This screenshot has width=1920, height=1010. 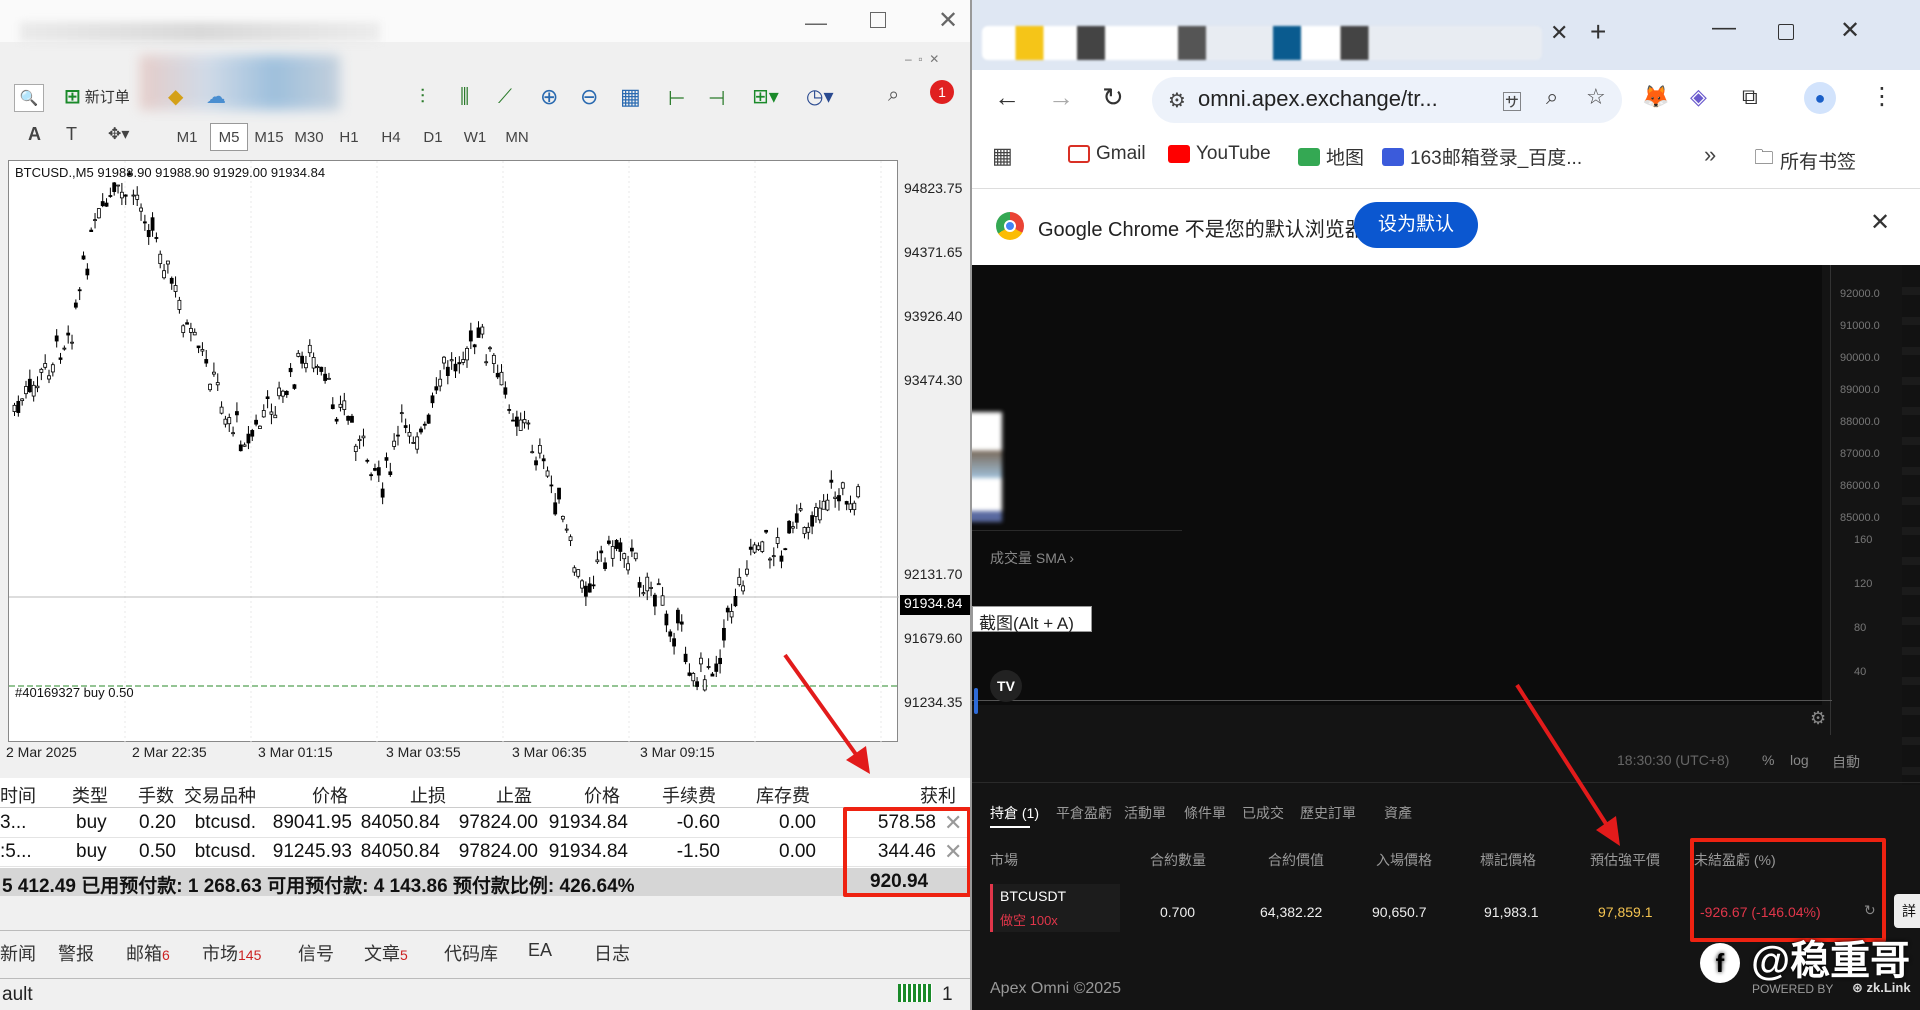 What do you see at coordinates (18, 953) in the screenshot?
I see `terminal-tab: 新闻` at bounding box center [18, 953].